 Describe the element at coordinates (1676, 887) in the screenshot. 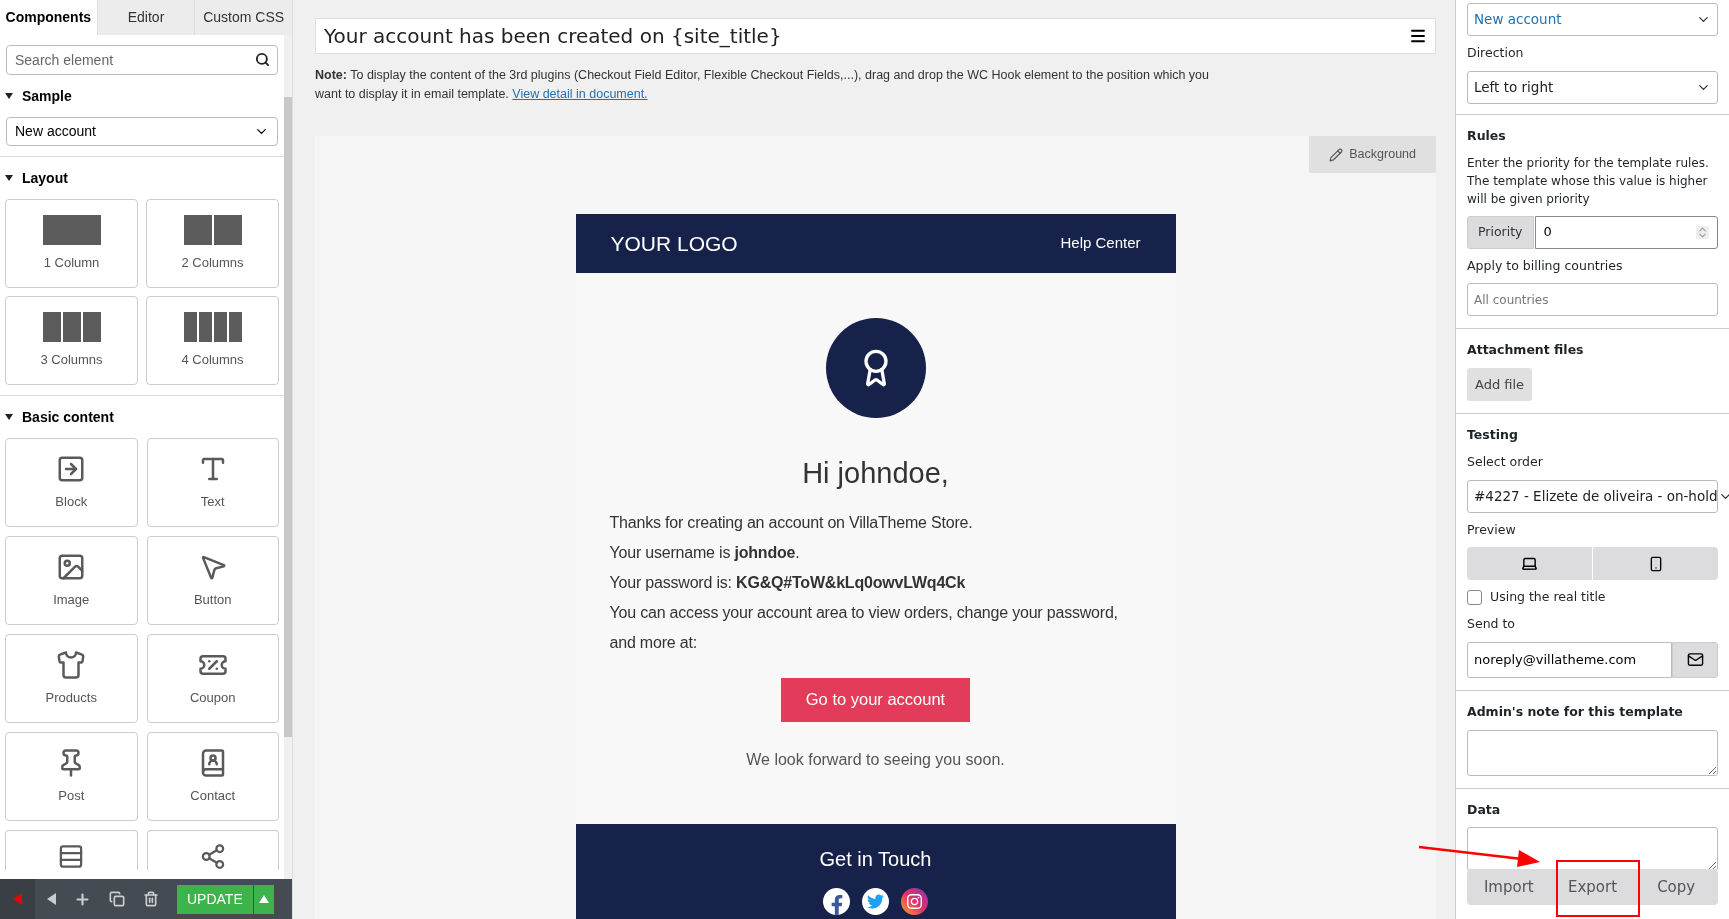

I see `data-action-button: Copy` at that location.